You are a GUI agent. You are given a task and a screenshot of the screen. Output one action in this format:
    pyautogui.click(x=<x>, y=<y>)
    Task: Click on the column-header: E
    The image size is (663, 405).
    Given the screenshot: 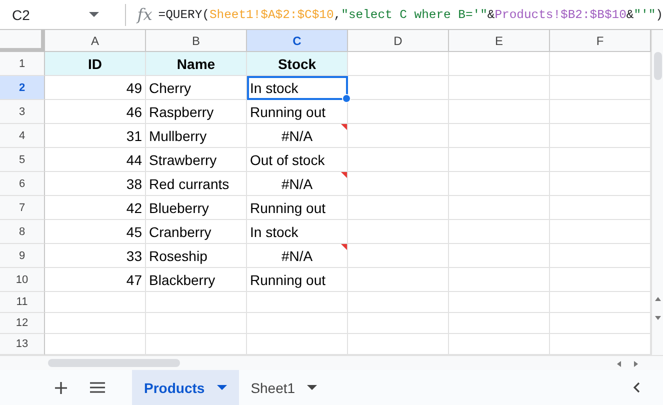 What is the action you would take?
    pyautogui.click(x=499, y=41)
    